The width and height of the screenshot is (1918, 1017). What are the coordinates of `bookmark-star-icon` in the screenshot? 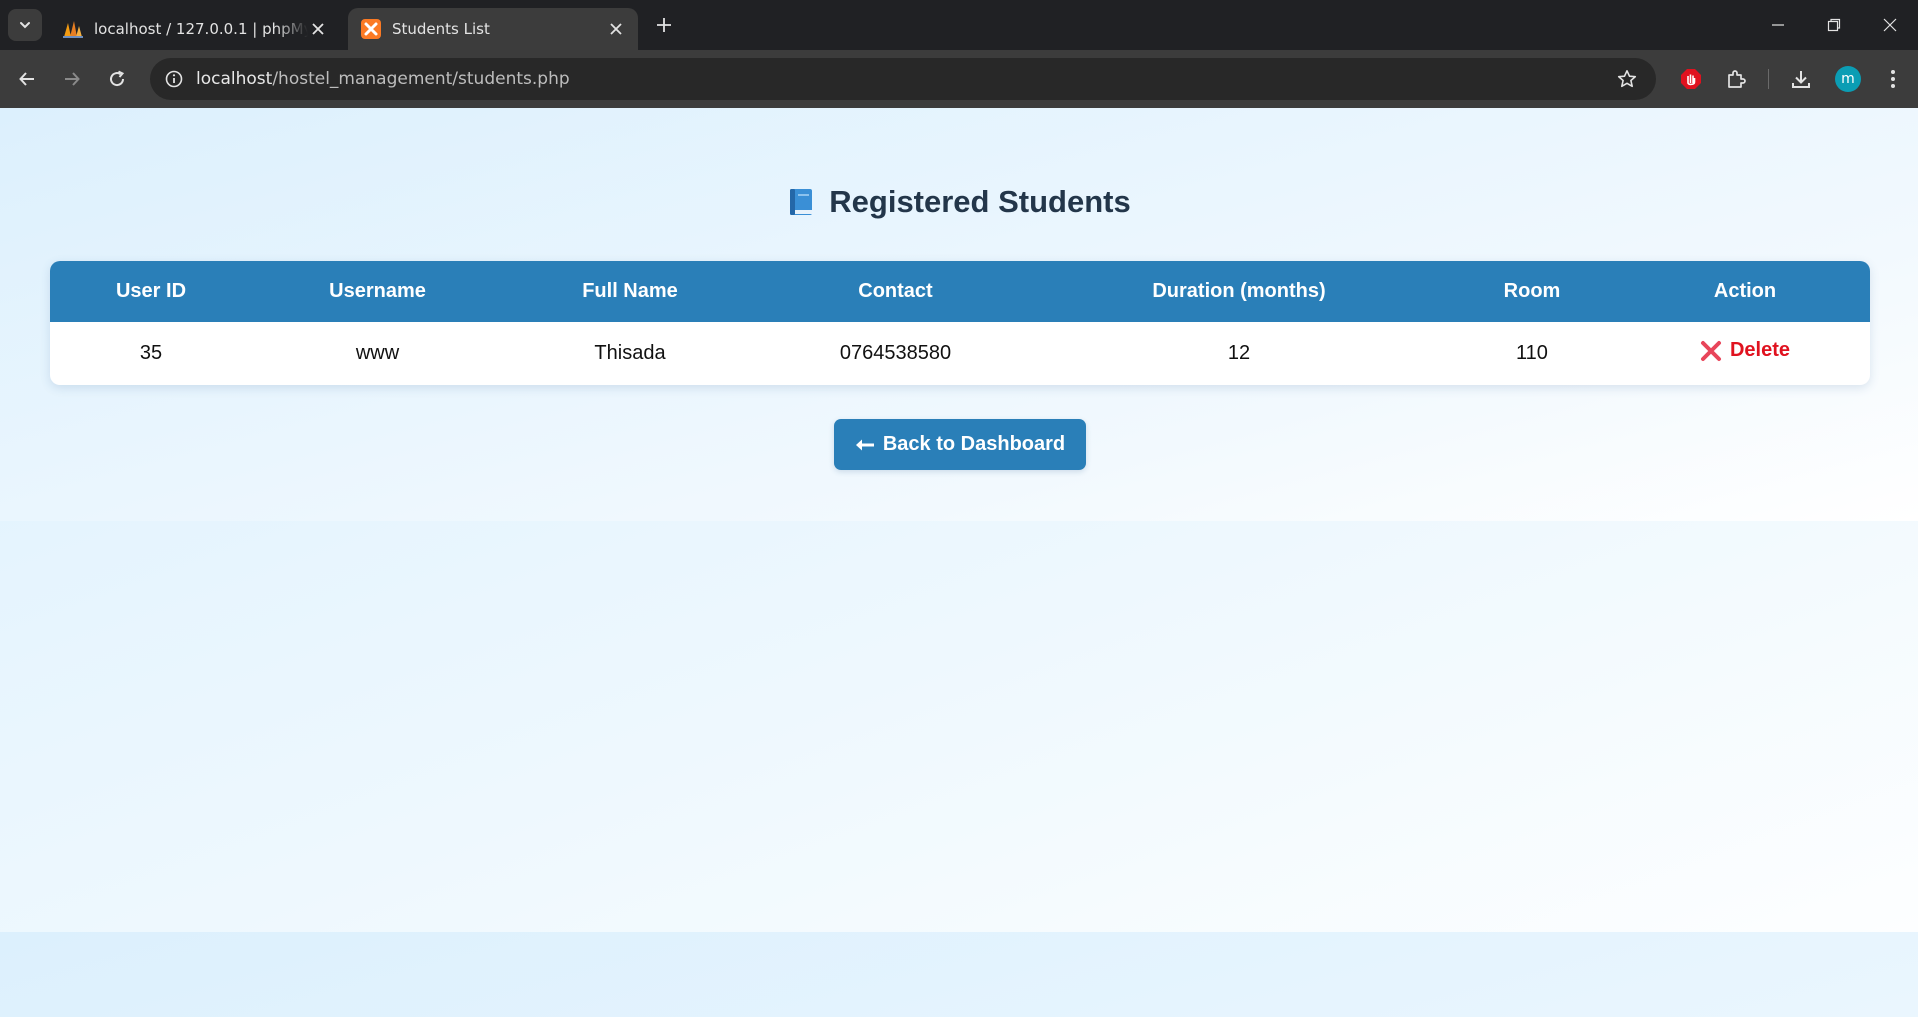 It's located at (1627, 79).